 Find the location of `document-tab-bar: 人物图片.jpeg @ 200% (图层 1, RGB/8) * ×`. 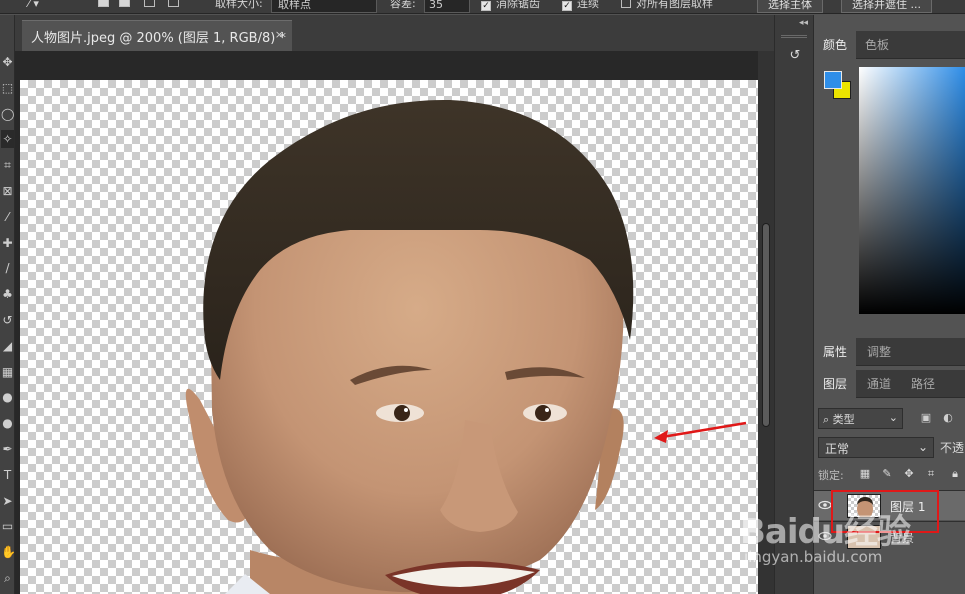

document-tab-bar: 人物图片.jpeg @ 200% (图层 1, RGB/8) * × is located at coordinates (394, 33).